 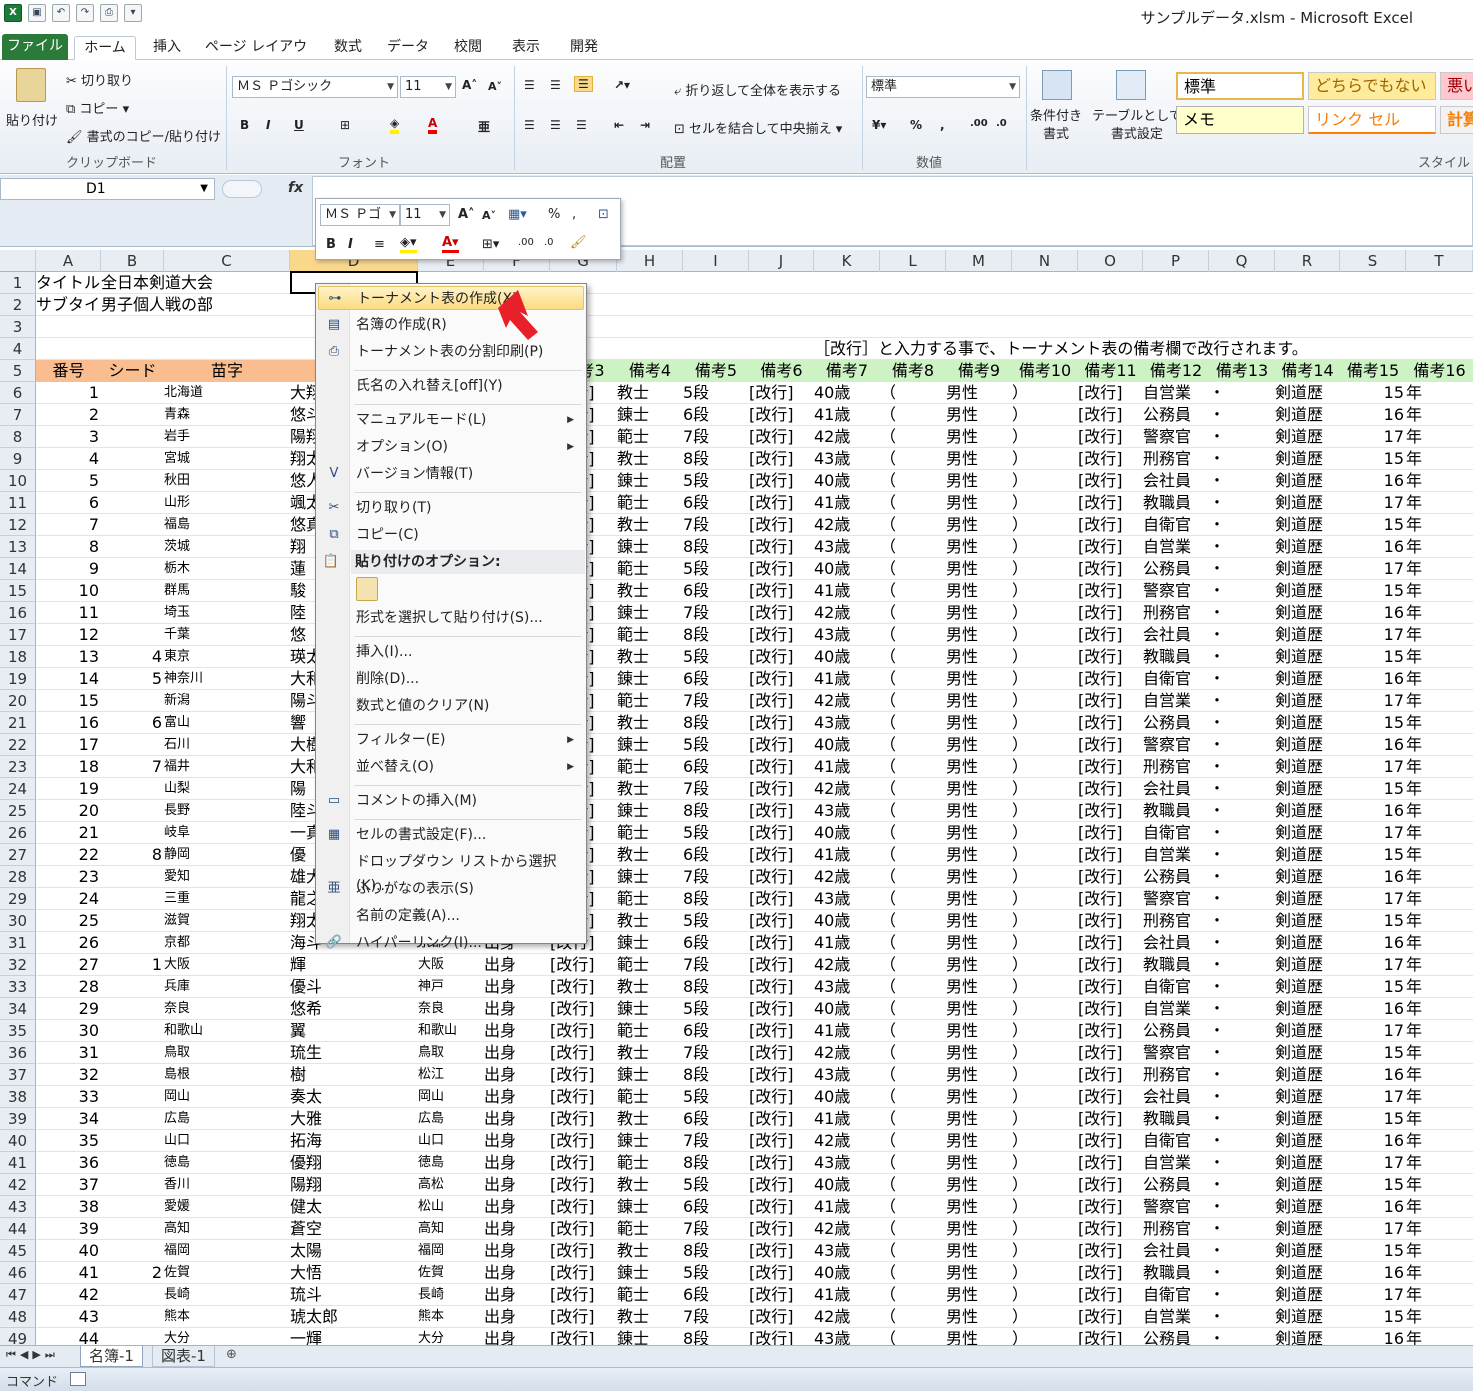 What do you see at coordinates (847, 569) in the screenshot?
I see `cell: 40歳` at bounding box center [847, 569].